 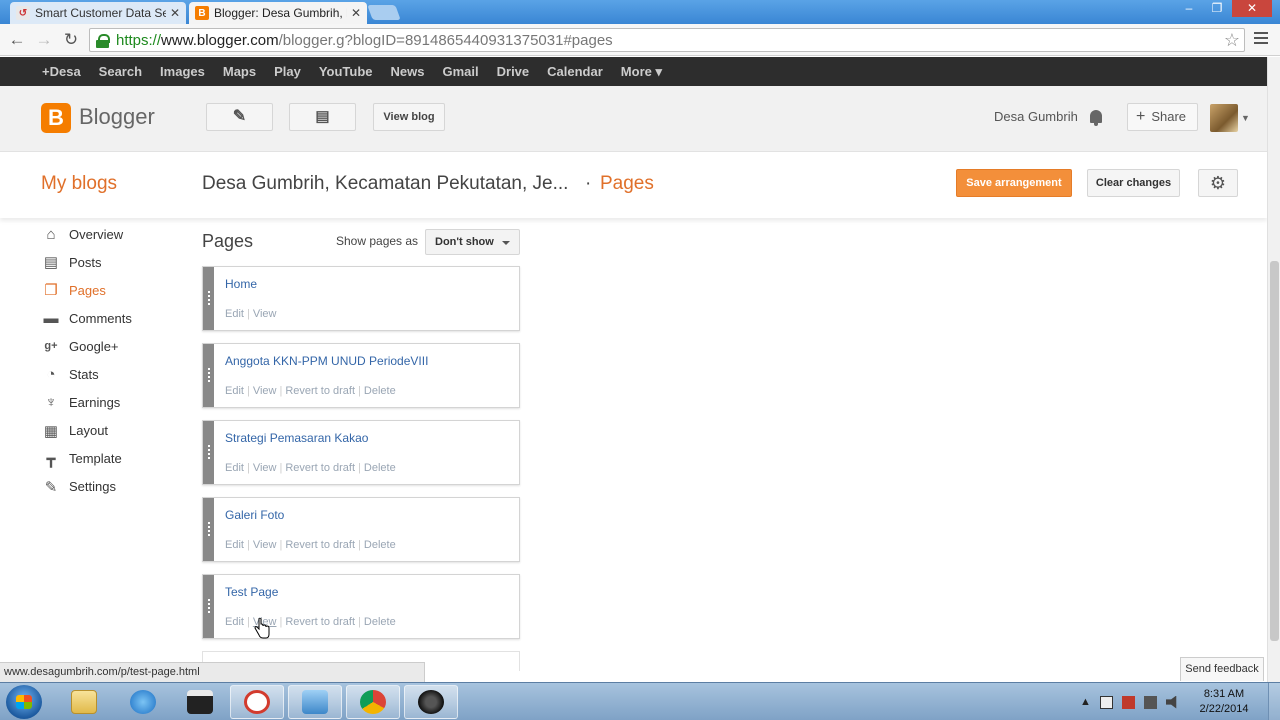 What do you see at coordinates (1274, 701) in the screenshot?
I see `show-desktop-button` at bounding box center [1274, 701].